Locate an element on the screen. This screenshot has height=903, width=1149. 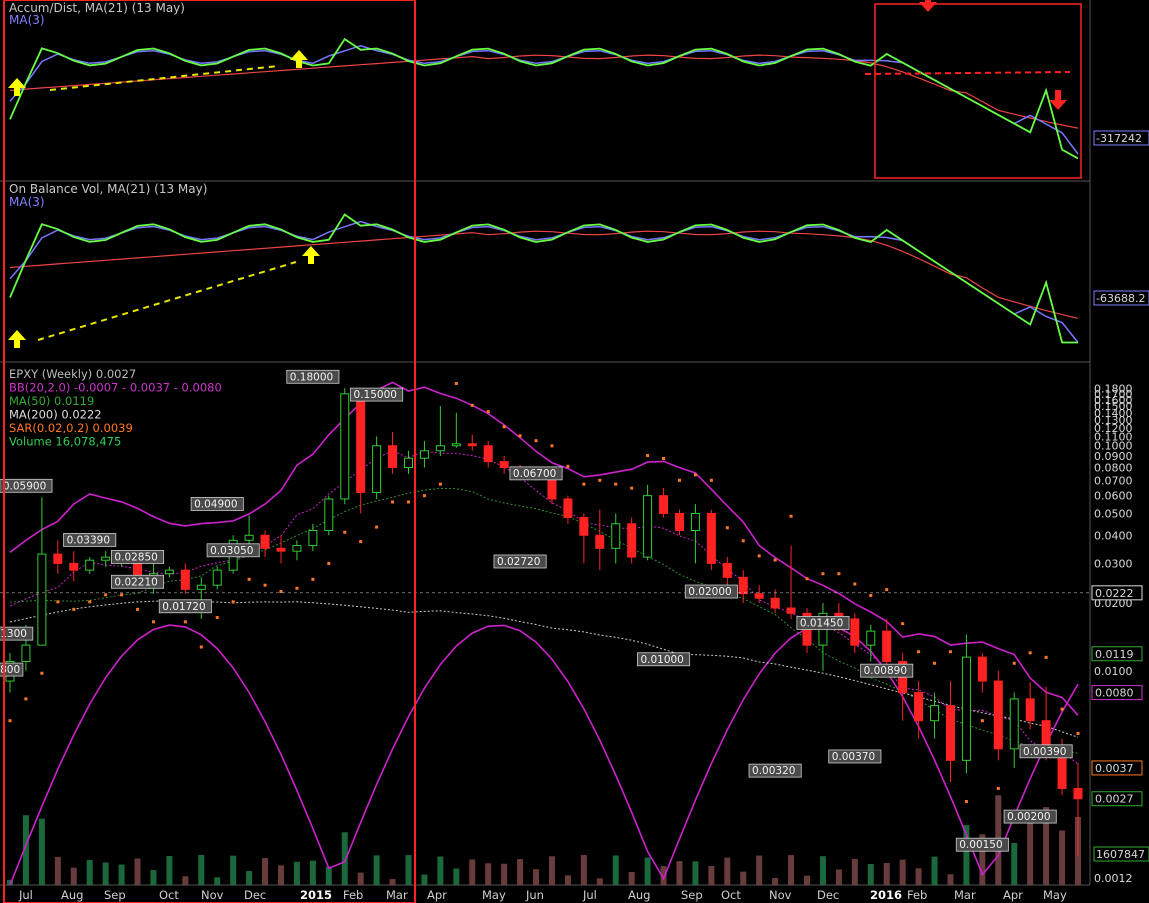
price-annotation: 0.06700 is located at coordinates (534, 474).